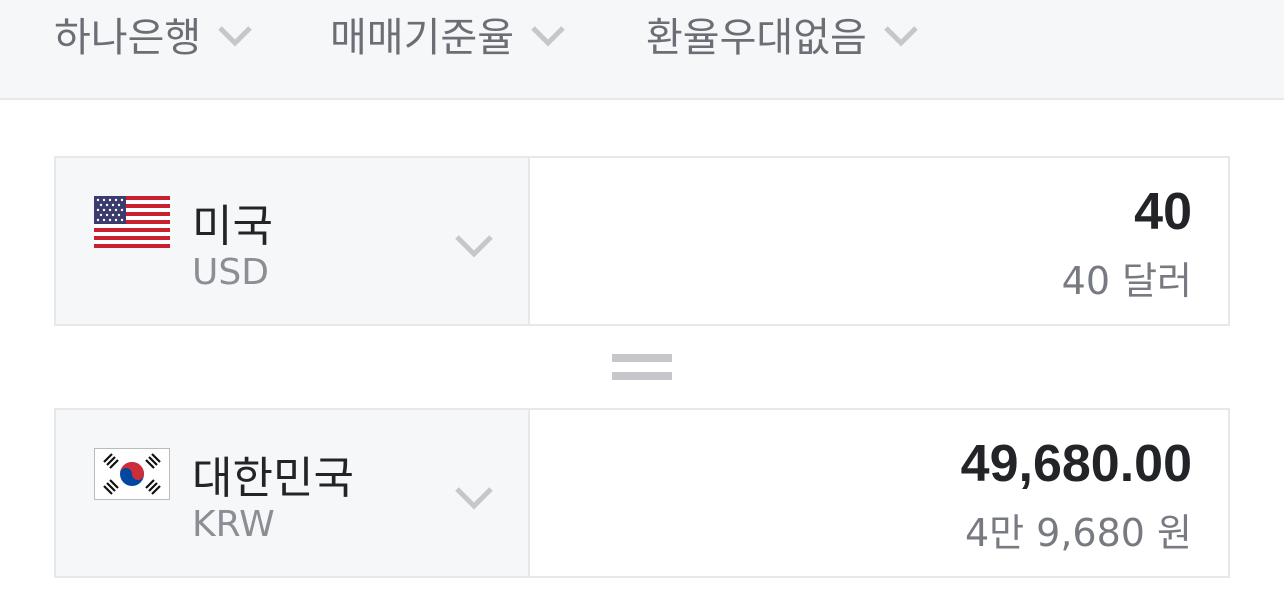 The width and height of the screenshot is (1284, 606). I want to click on bank-dropdown: 하나은행, so click(153, 34).